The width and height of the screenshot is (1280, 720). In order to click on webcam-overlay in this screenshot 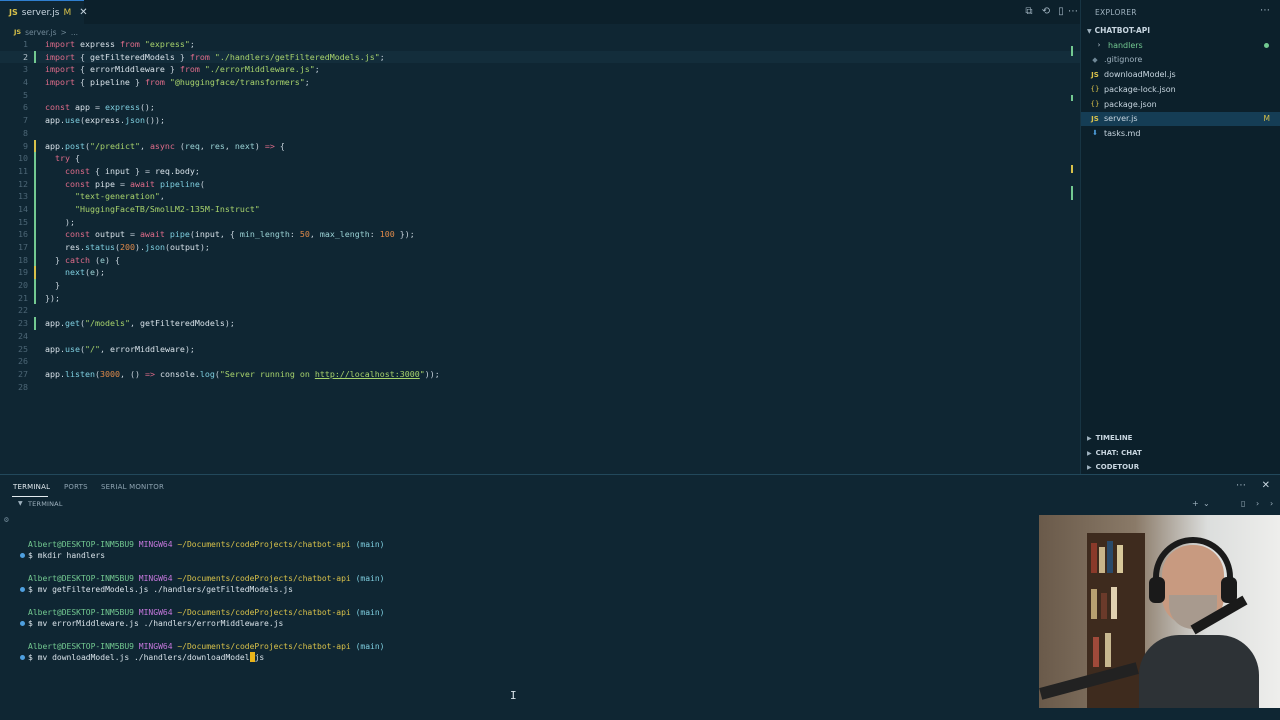, I will do `click(1159, 611)`.